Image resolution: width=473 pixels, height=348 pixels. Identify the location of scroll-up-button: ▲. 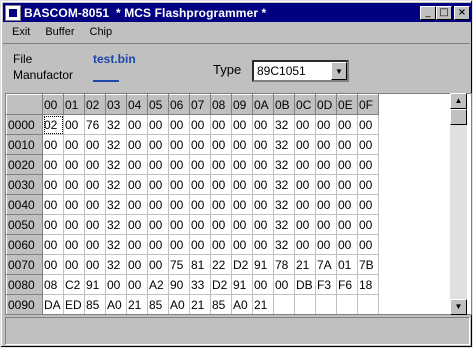
(458, 101).